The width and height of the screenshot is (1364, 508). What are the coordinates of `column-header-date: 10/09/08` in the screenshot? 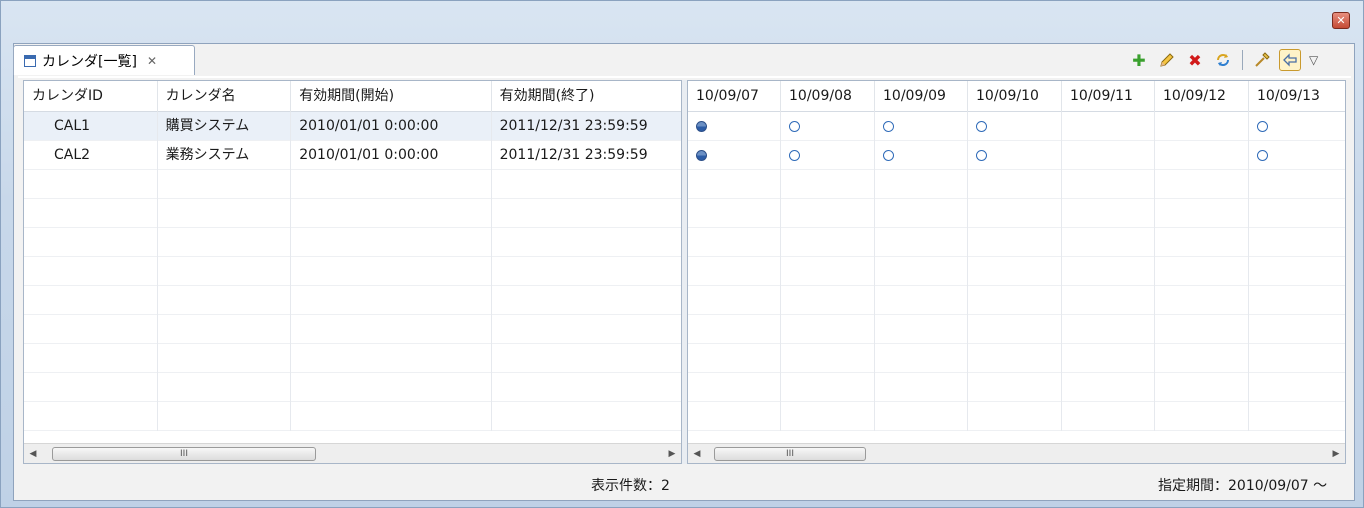 It's located at (828, 96).